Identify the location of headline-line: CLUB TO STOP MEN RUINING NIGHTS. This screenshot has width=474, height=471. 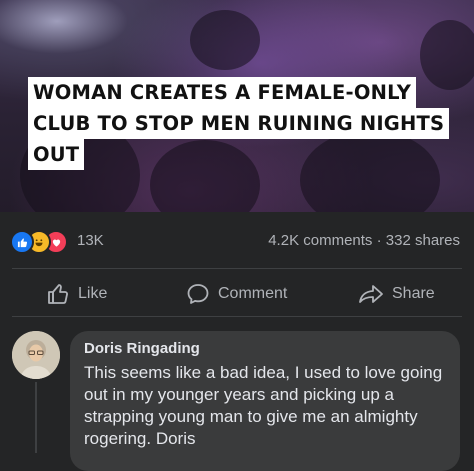
(239, 123).